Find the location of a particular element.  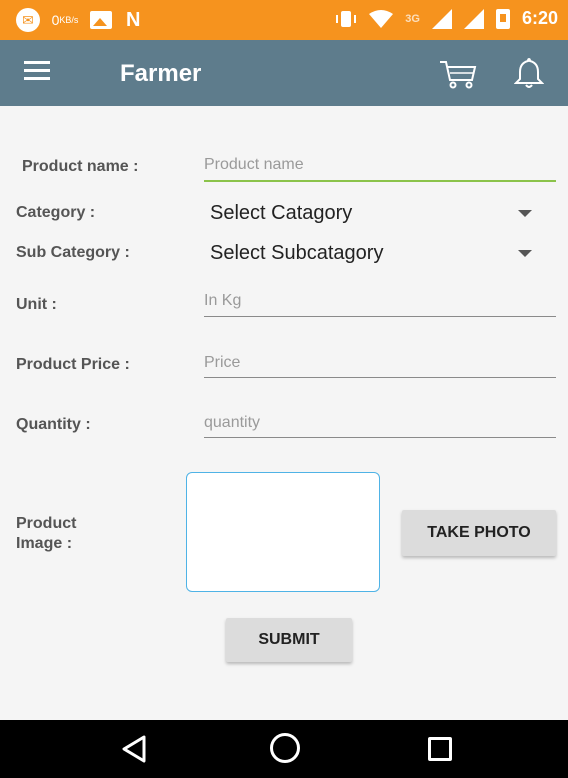

take-photo-button: TAKE PHOTO is located at coordinates (479, 533).